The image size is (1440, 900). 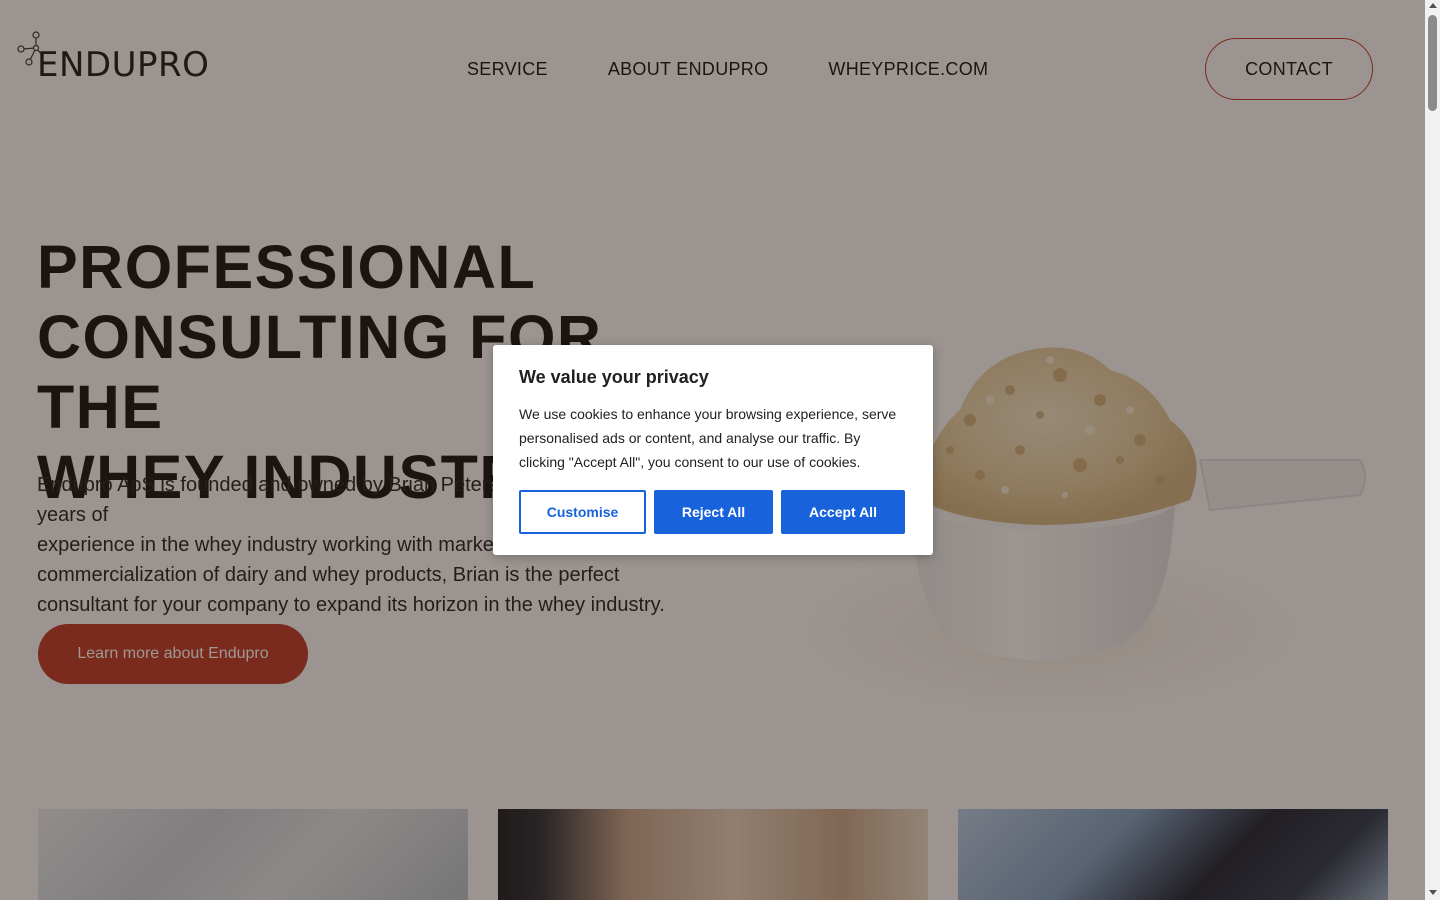 What do you see at coordinates (1433, 892) in the screenshot?
I see `chevron-down-icon` at bounding box center [1433, 892].